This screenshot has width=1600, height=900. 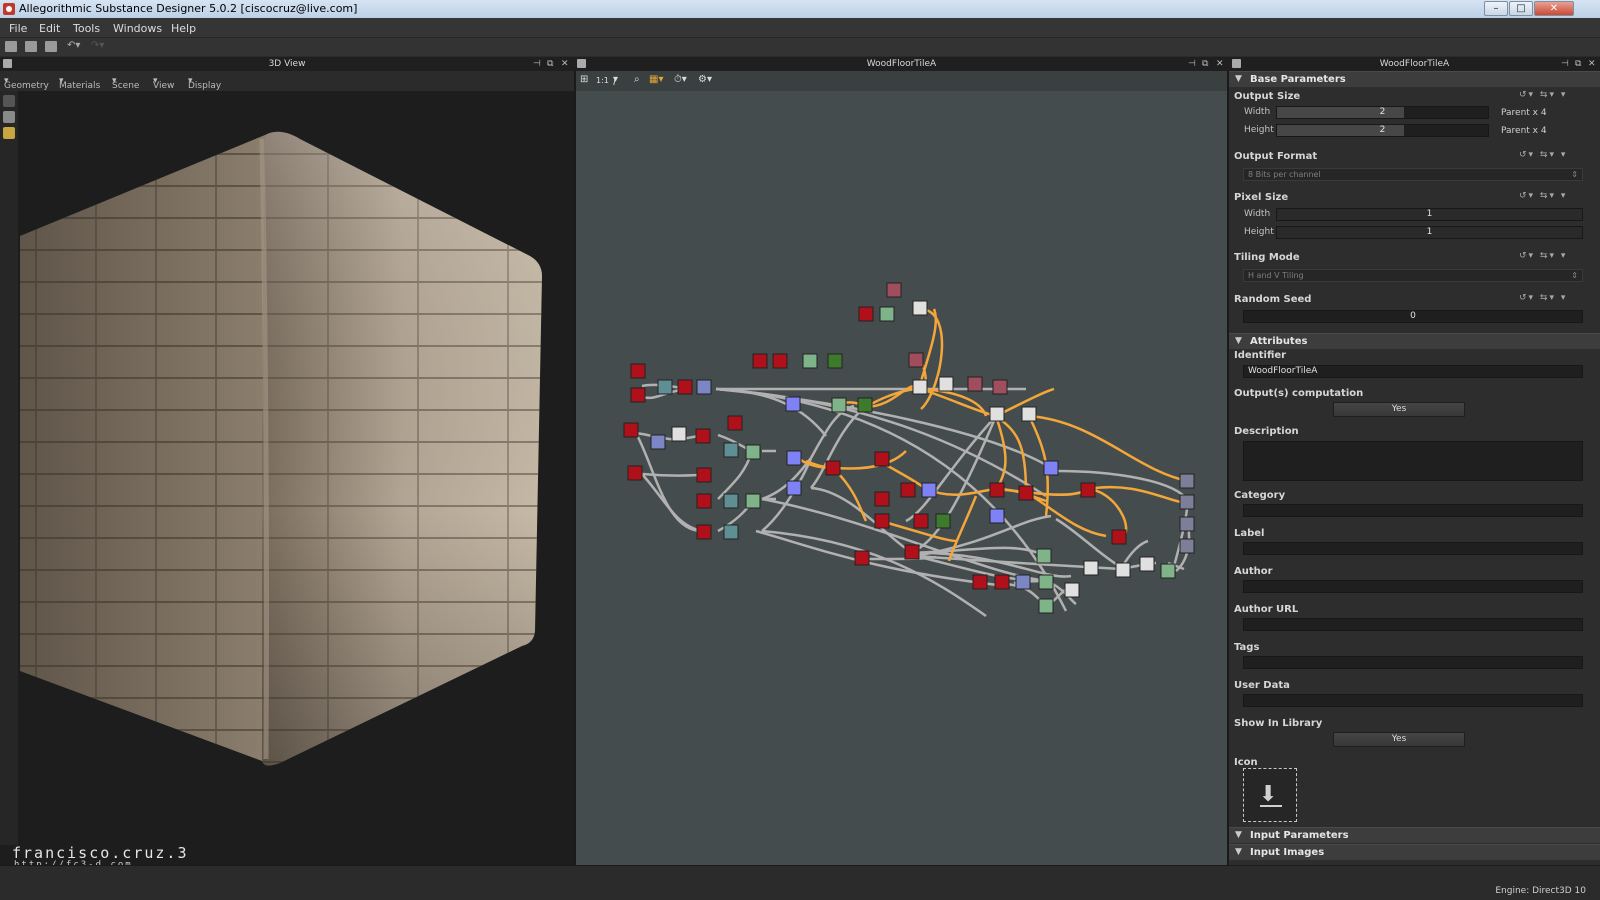 What do you see at coordinates (800, 47) in the screenshot?
I see `main-toolbar: ↶▾ ↷▾` at bounding box center [800, 47].